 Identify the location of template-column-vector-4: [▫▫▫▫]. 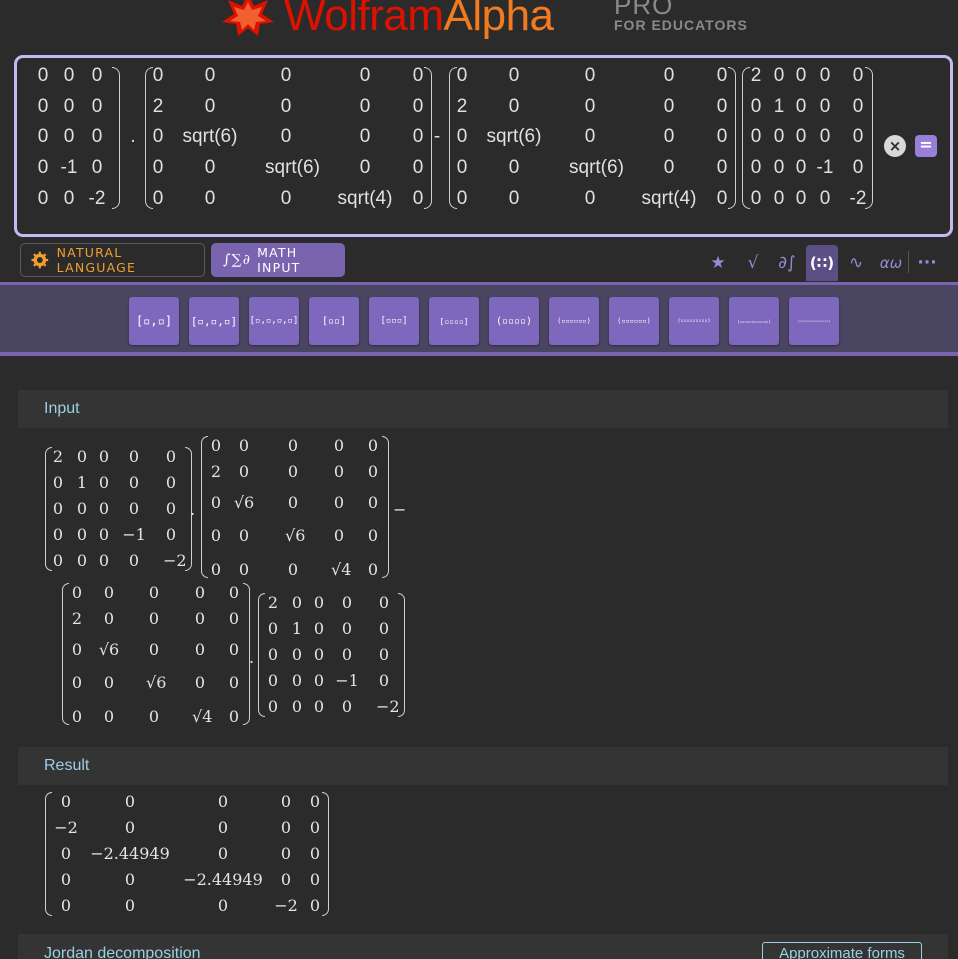
(454, 321).